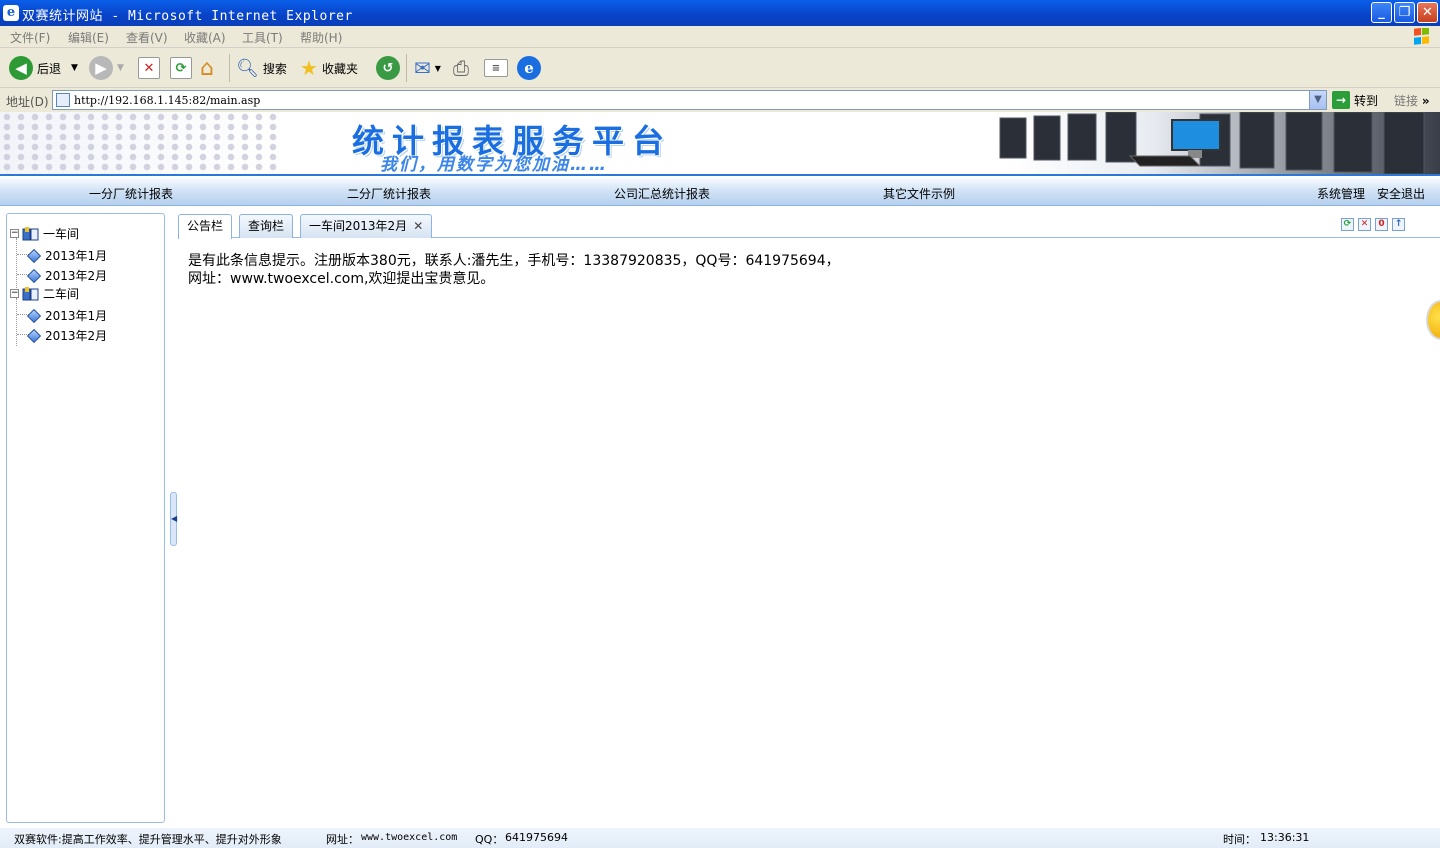 The image size is (1440, 848). What do you see at coordinates (66, 275) in the screenshot?
I see `tree-item-workshop1-feb: 2013年2月` at bounding box center [66, 275].